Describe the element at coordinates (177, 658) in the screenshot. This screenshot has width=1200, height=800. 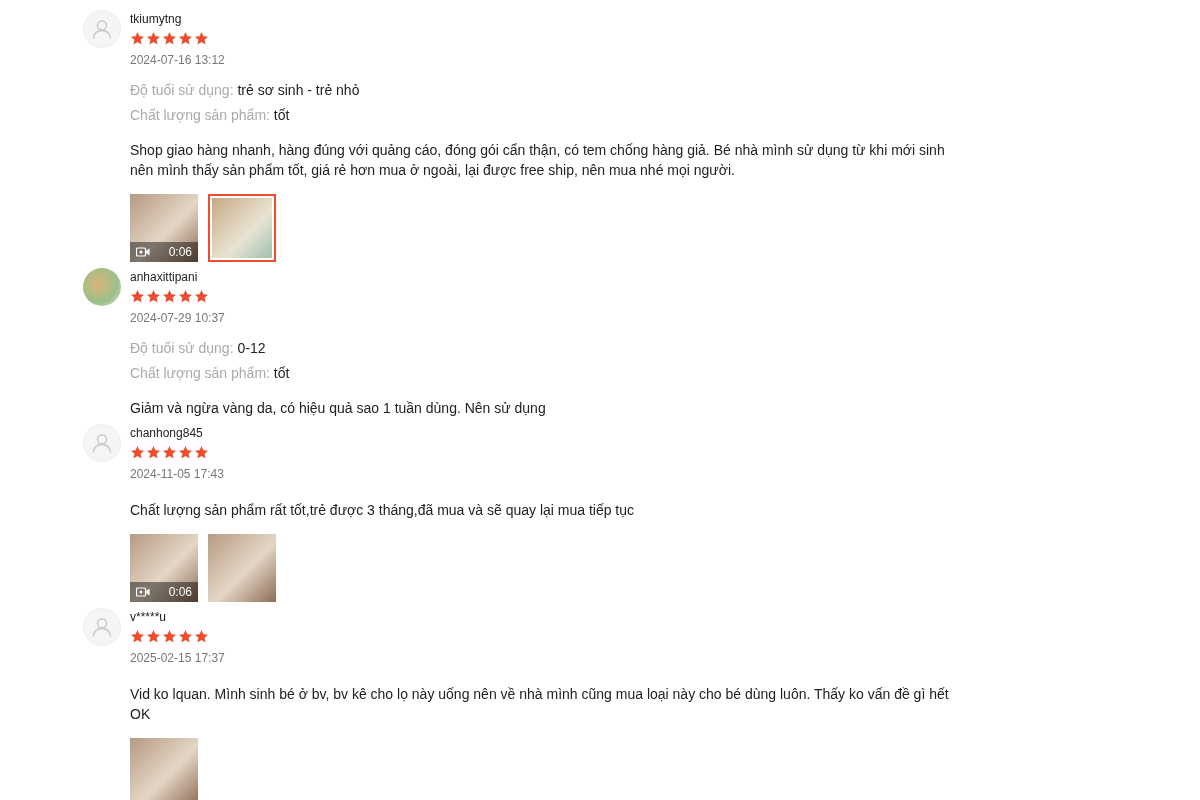
I see `review-date: 2025-02-15 17:37` at that location.